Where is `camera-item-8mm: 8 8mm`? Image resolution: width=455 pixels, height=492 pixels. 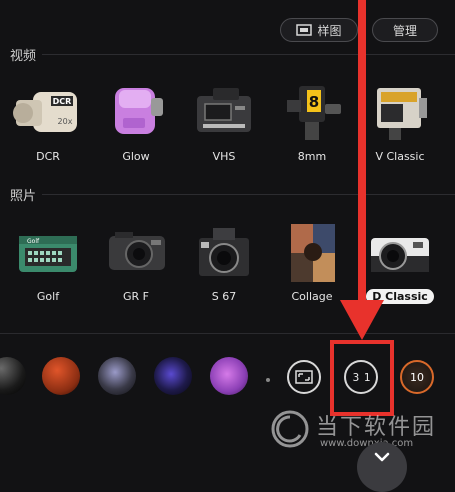
camera-item-8mm: 8 8mm is located at coordinates (312, 123).